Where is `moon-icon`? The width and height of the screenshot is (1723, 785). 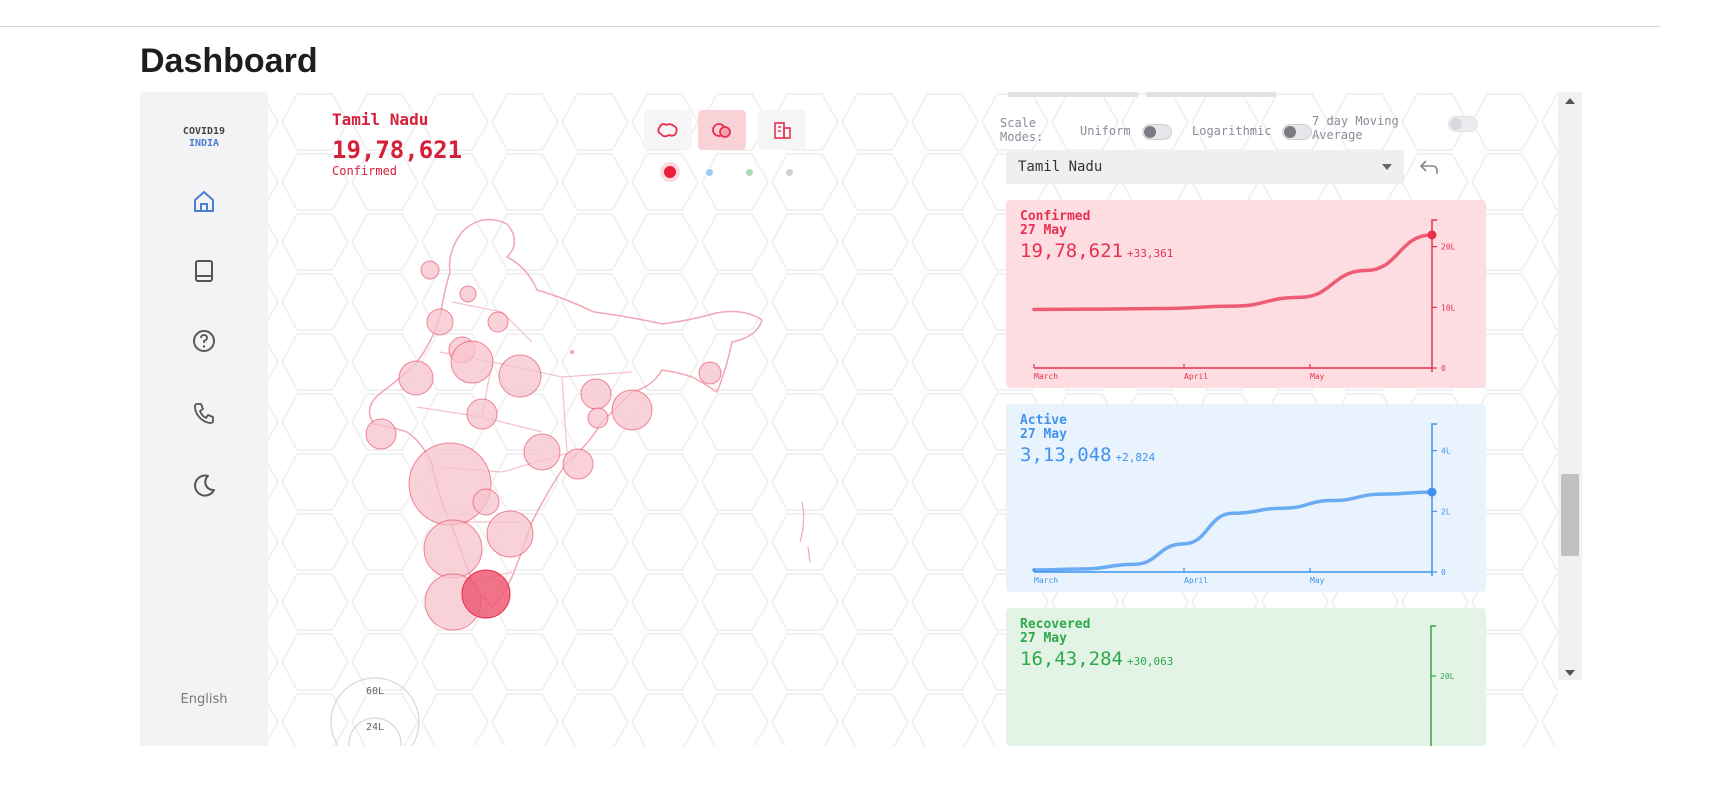
moon-icon is located at coordinates (204, 485).